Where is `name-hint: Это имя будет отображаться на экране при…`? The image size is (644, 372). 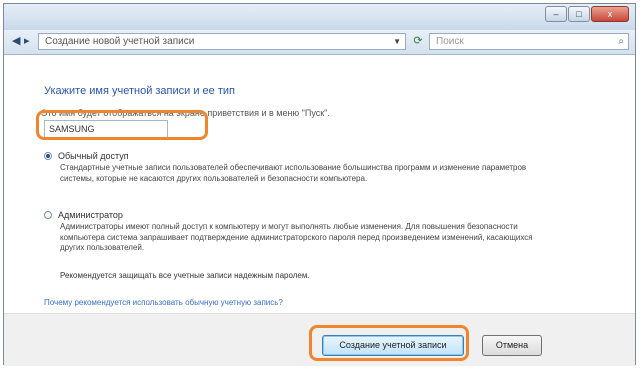
name-hint: Это имя будет отображаться на экране при… is located at coordinates (185, 113).